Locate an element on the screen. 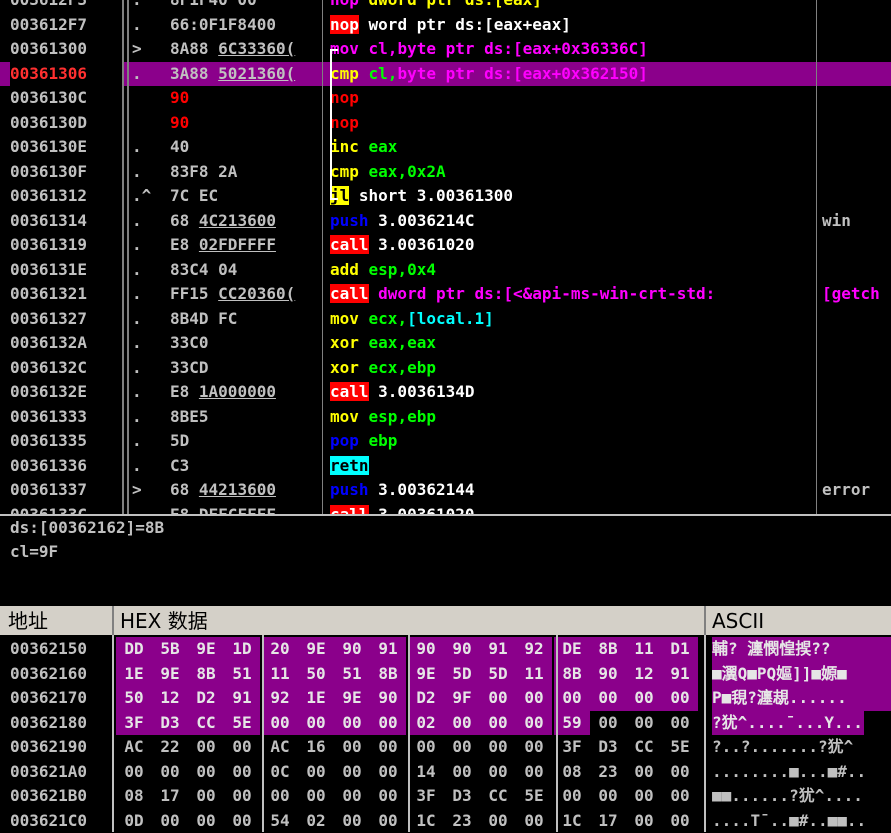  dump-byte: 5B is located at coordinates (170, 649).